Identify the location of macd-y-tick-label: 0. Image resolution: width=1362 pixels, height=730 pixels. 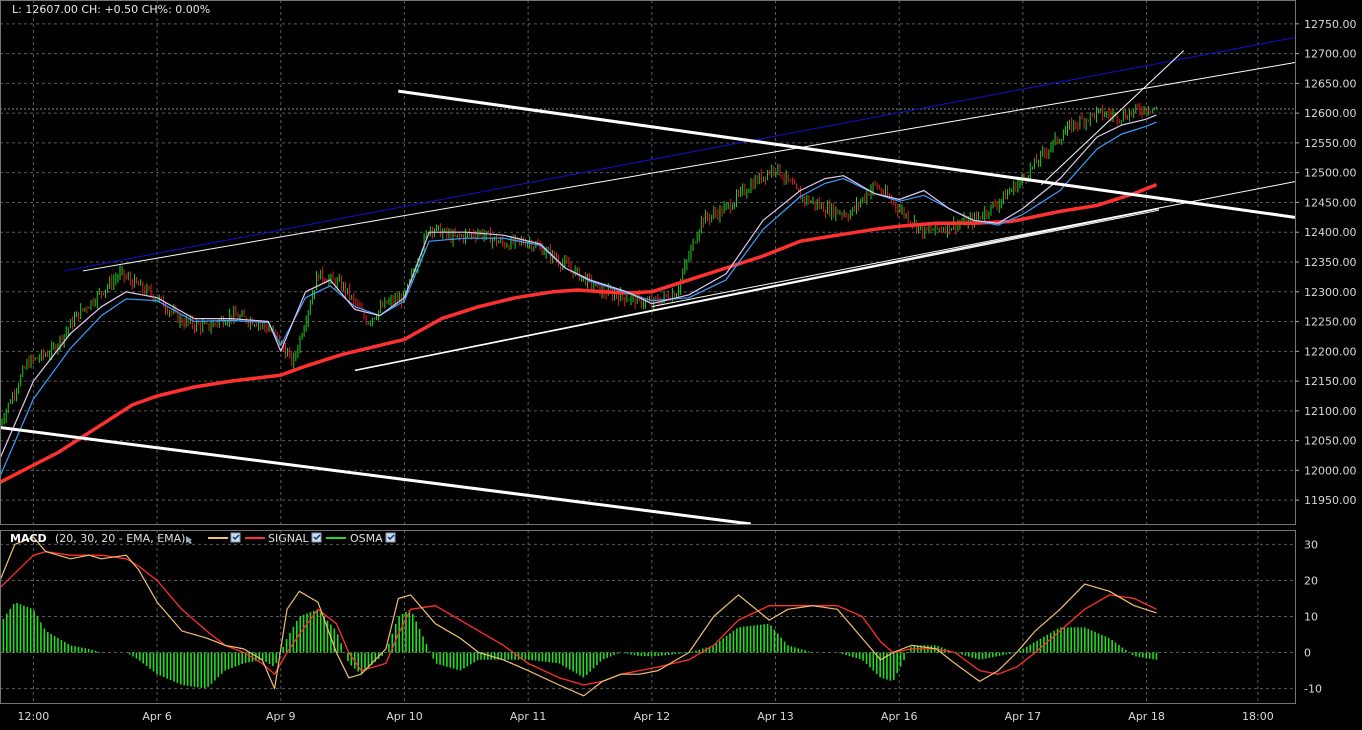
(1307, 653).